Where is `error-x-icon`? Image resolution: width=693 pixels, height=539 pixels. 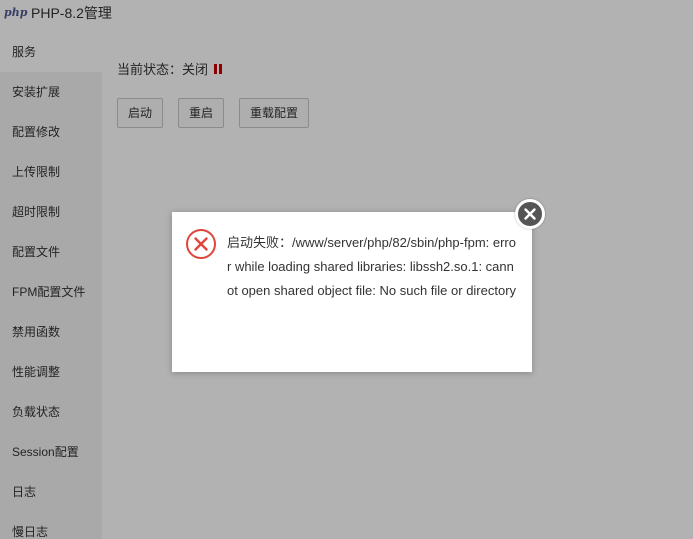 error-x-icon is located at coordinates (201, 244).